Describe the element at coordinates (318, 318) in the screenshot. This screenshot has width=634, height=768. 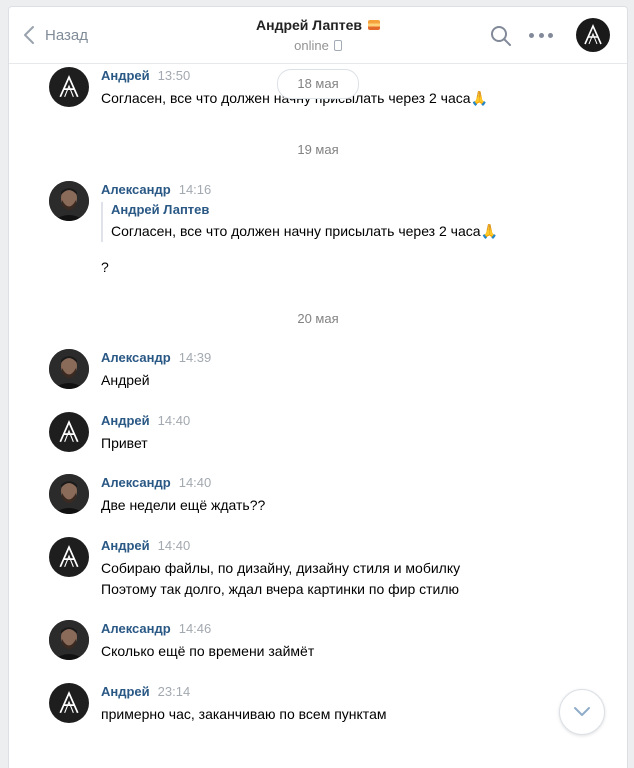
I see `date-separator: 20 мая` at that location.